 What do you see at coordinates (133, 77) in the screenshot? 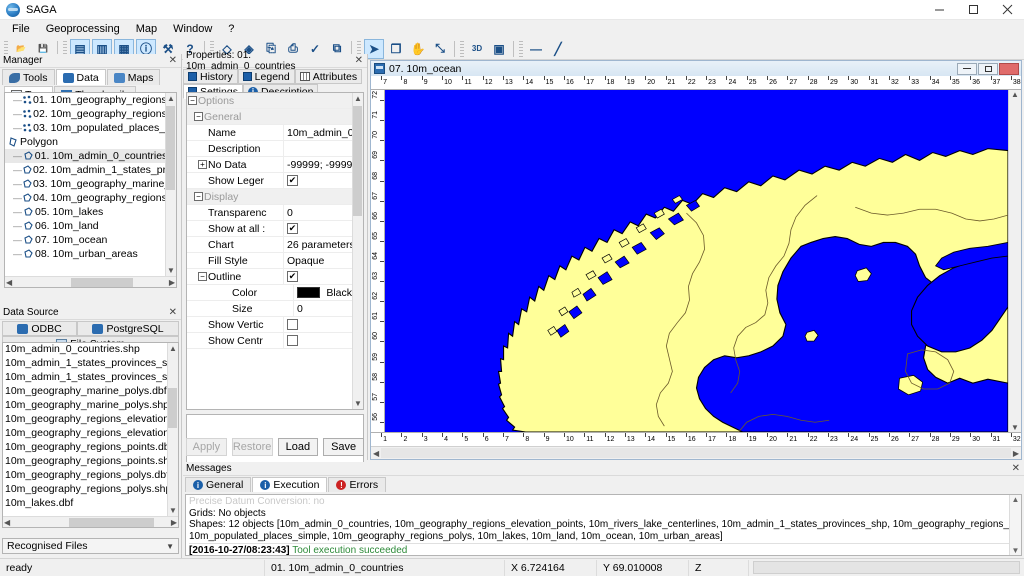
I see `manager-tab-maps: Maps` at bounding box center [133, 77].